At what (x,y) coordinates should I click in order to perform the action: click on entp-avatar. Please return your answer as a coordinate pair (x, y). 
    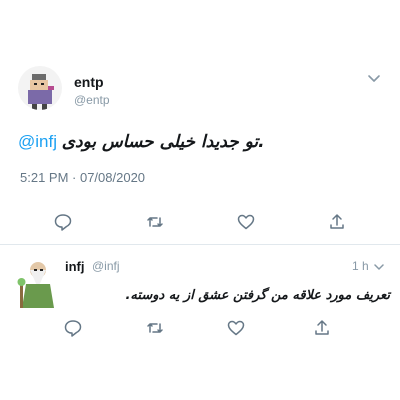
    Looking at the image, I should click on (40, 88).